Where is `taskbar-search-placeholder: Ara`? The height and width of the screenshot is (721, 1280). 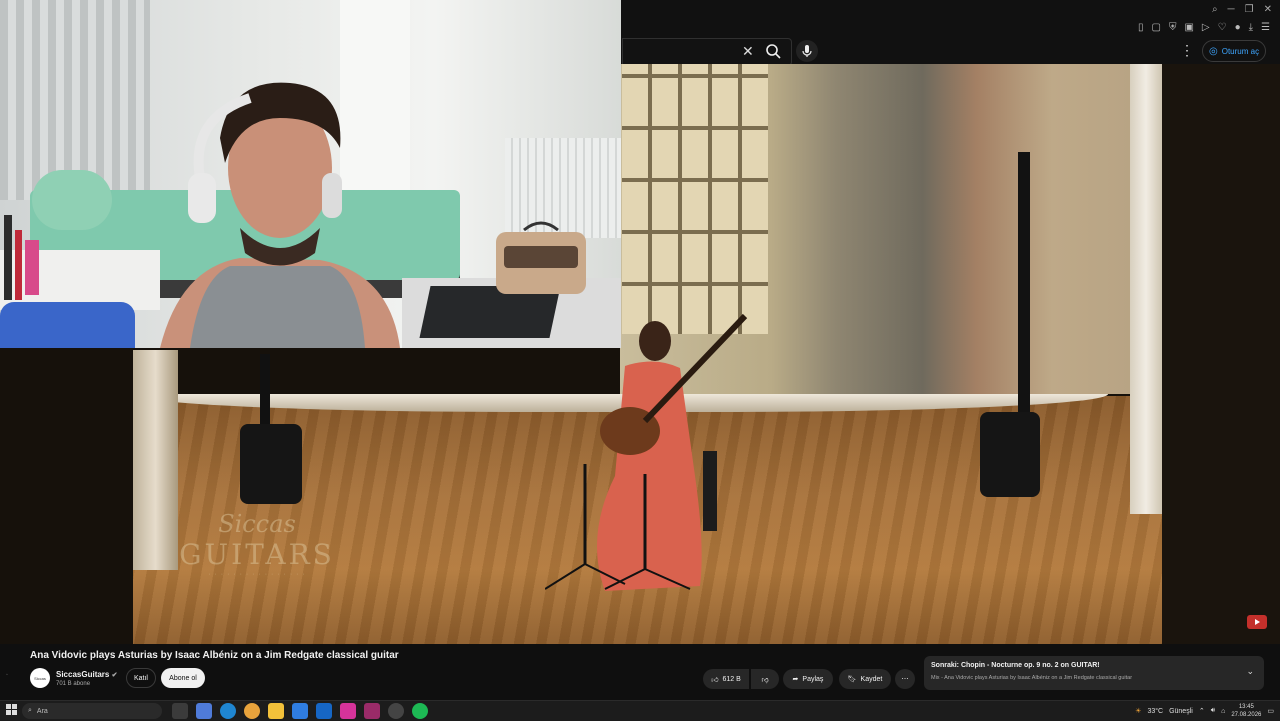 taskbar-search-placeholder: Ara is located at coordinates (42, 711).